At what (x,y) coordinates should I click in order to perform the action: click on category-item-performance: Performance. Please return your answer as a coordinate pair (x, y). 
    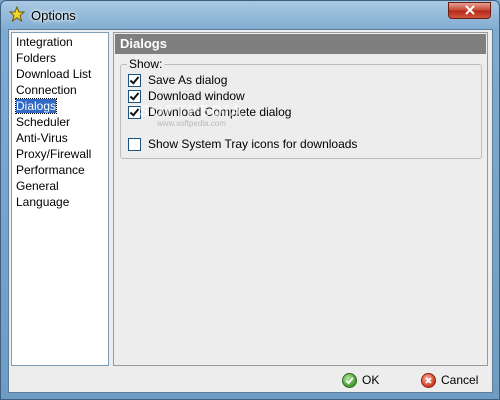
    Looking at the image, I should click on (60, 170).